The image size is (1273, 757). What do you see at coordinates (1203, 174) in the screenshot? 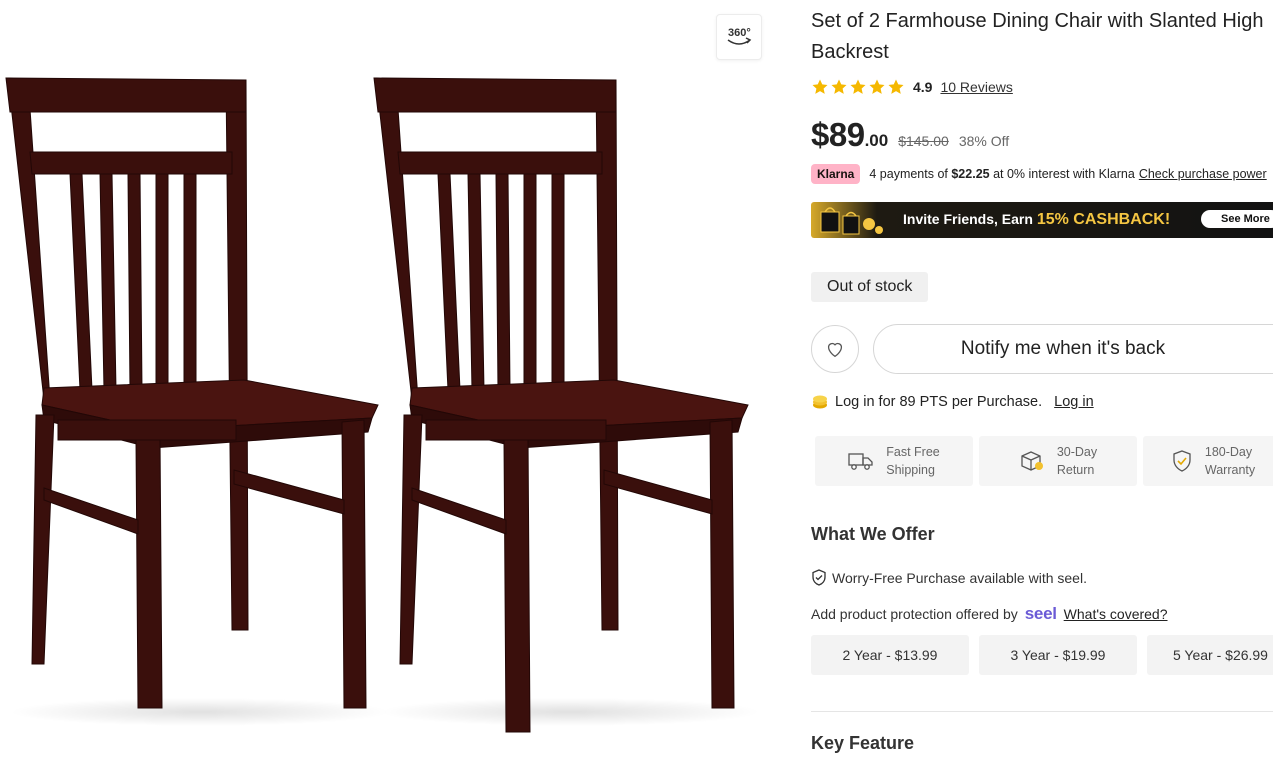
I see `klarna-check-link: Check purchase power` at bounding box center [1203, 174].